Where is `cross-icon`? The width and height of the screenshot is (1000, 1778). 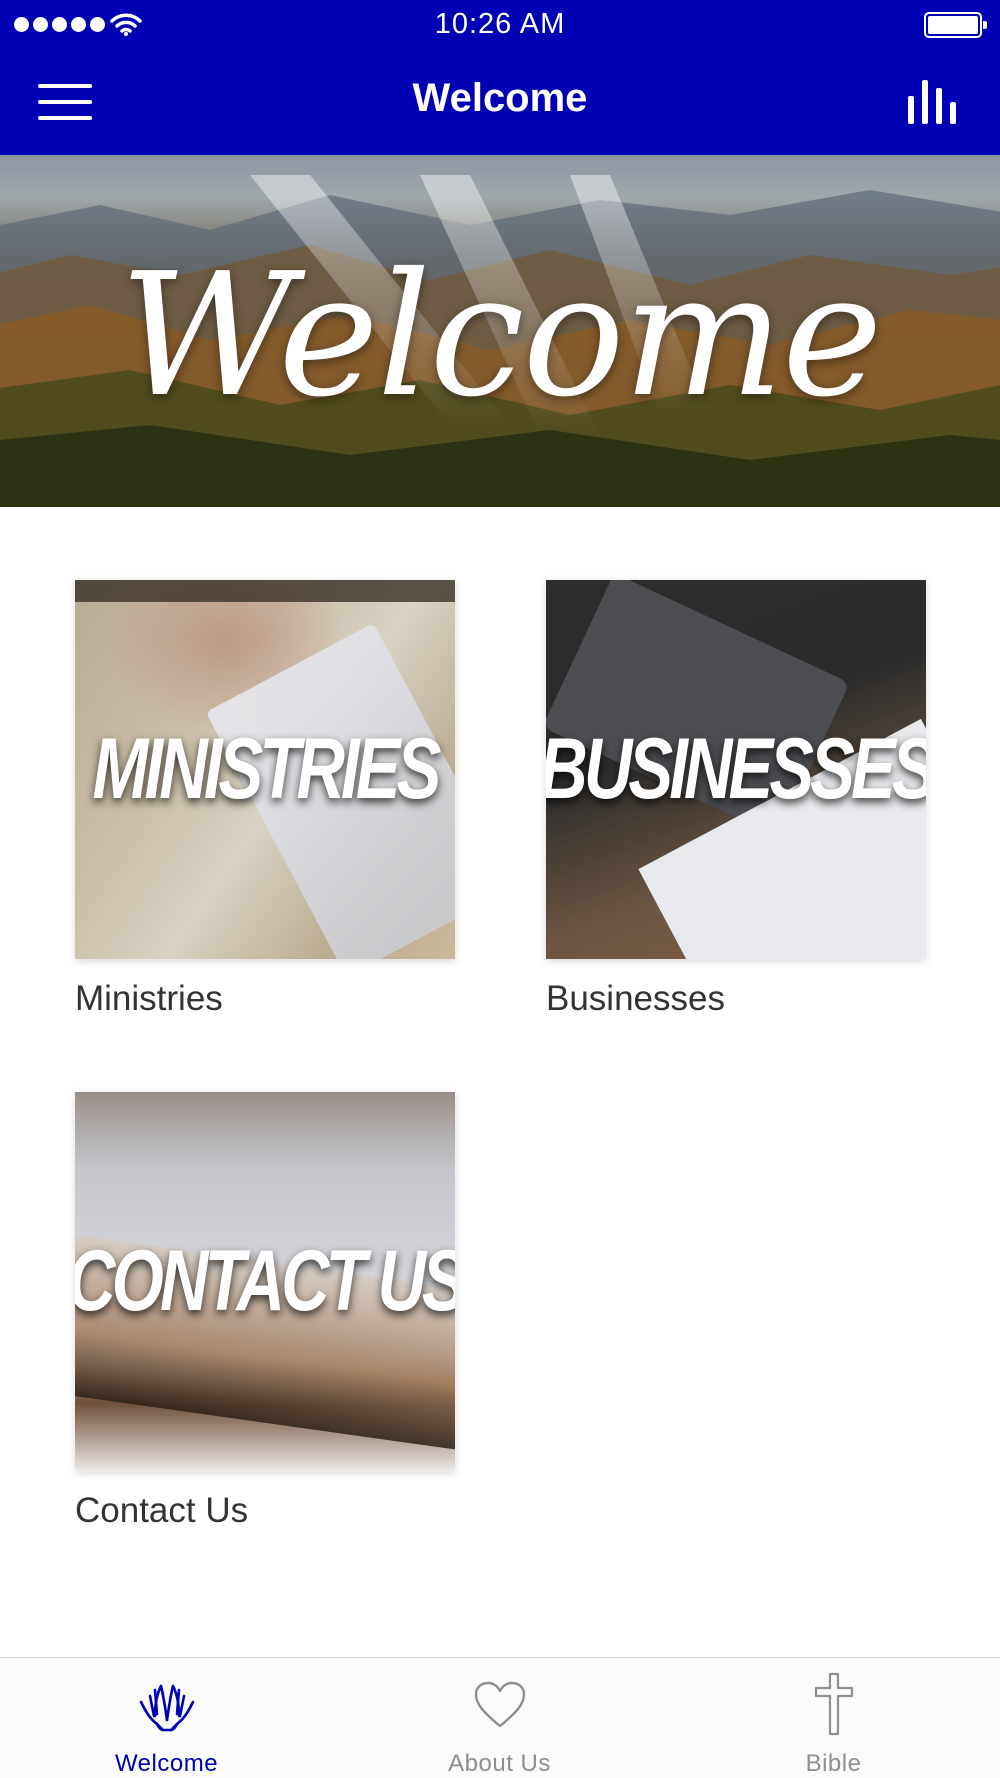 cross-icon is located at coordinates (833, 1704).